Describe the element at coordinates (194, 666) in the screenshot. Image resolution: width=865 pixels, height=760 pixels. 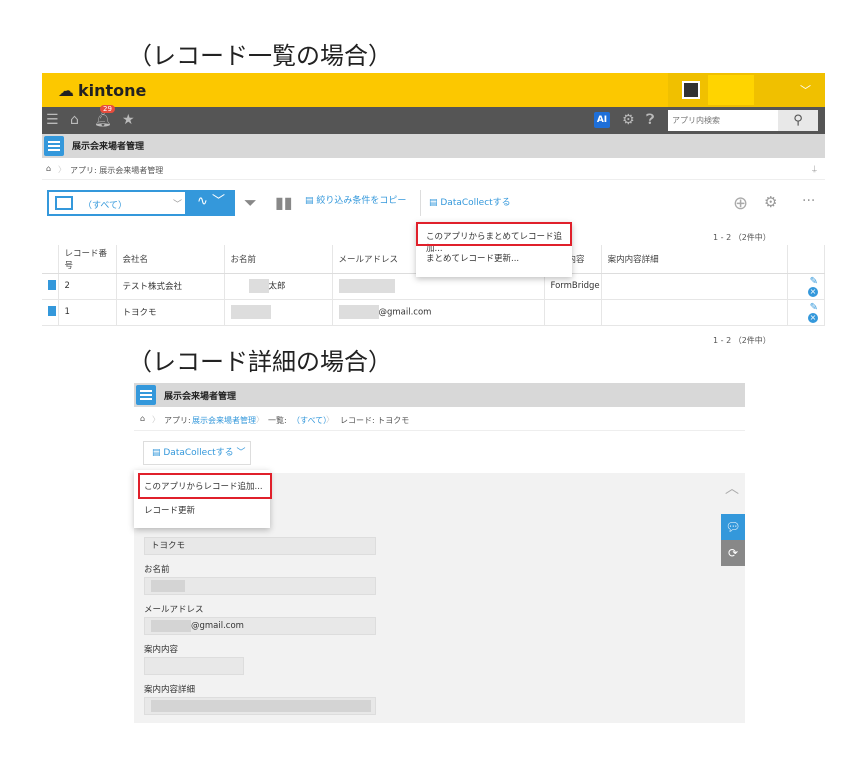
I see `guide-field` at that location.